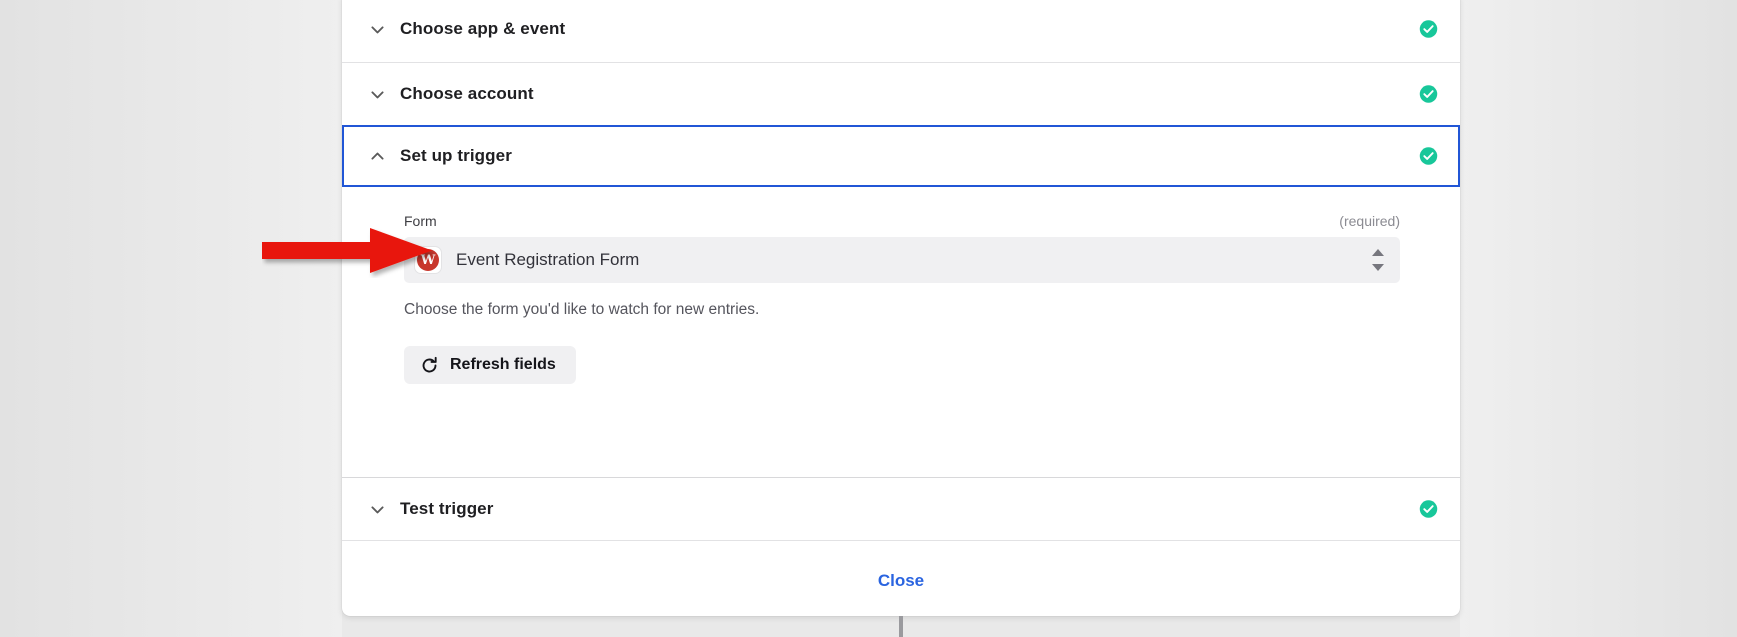 The image size is (1737, 637). What do you see at coordinates (377, 156) in the screenshot?
I see `chevron-up-icon` at bounding box center [377, 156].